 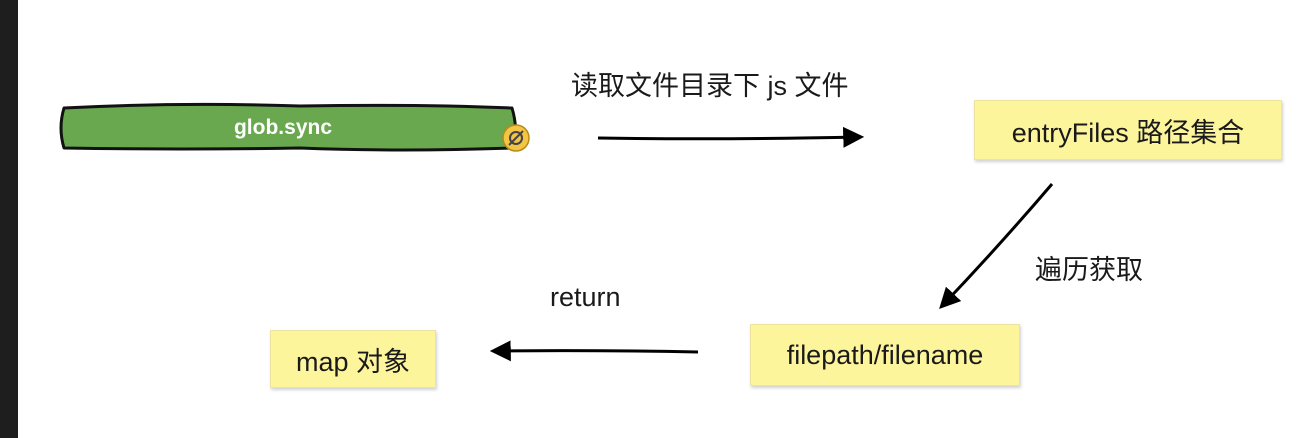 I want to click on node-map-object-label: map 对象, so click(x=353, y=361).